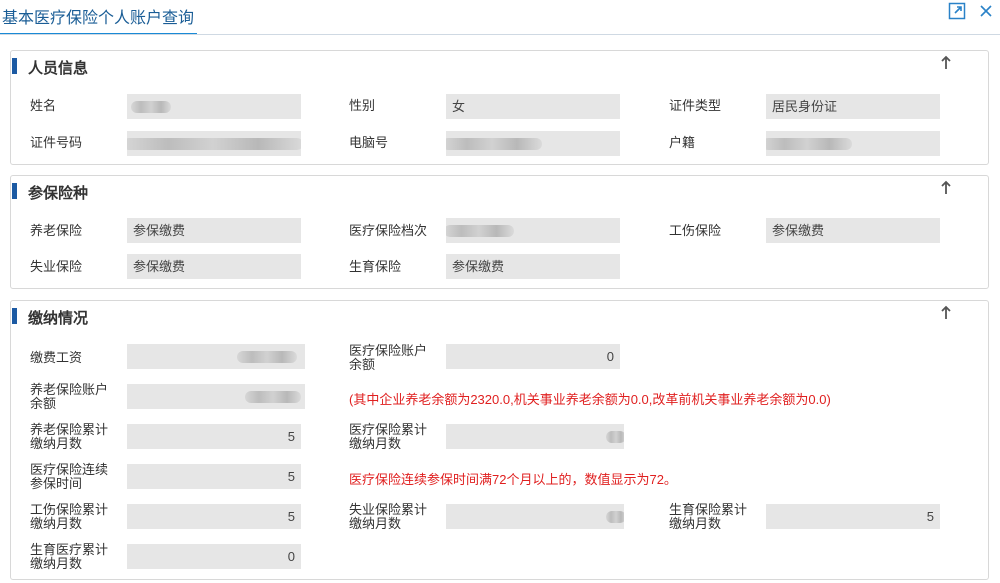 This screenshot has width=1000, height=583. I want to click on panel-title: 参保险种, so click(58, 193).